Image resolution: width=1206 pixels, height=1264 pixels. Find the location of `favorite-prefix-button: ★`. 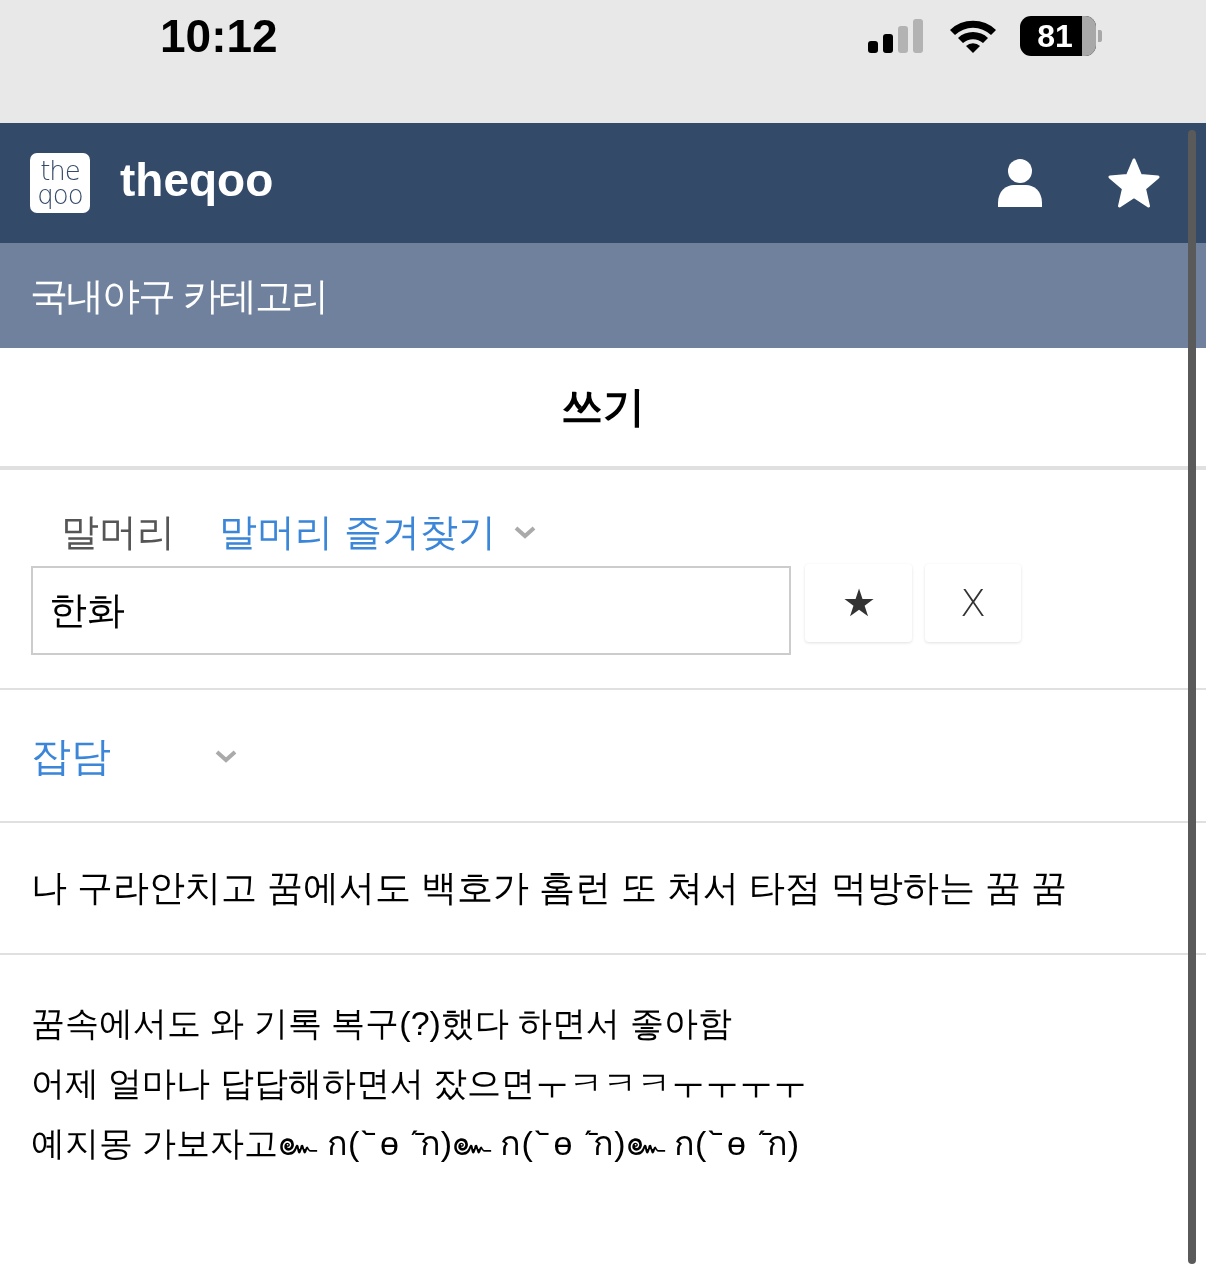

favorite-prefix-button: ★ is located at coordinates (858, 603).